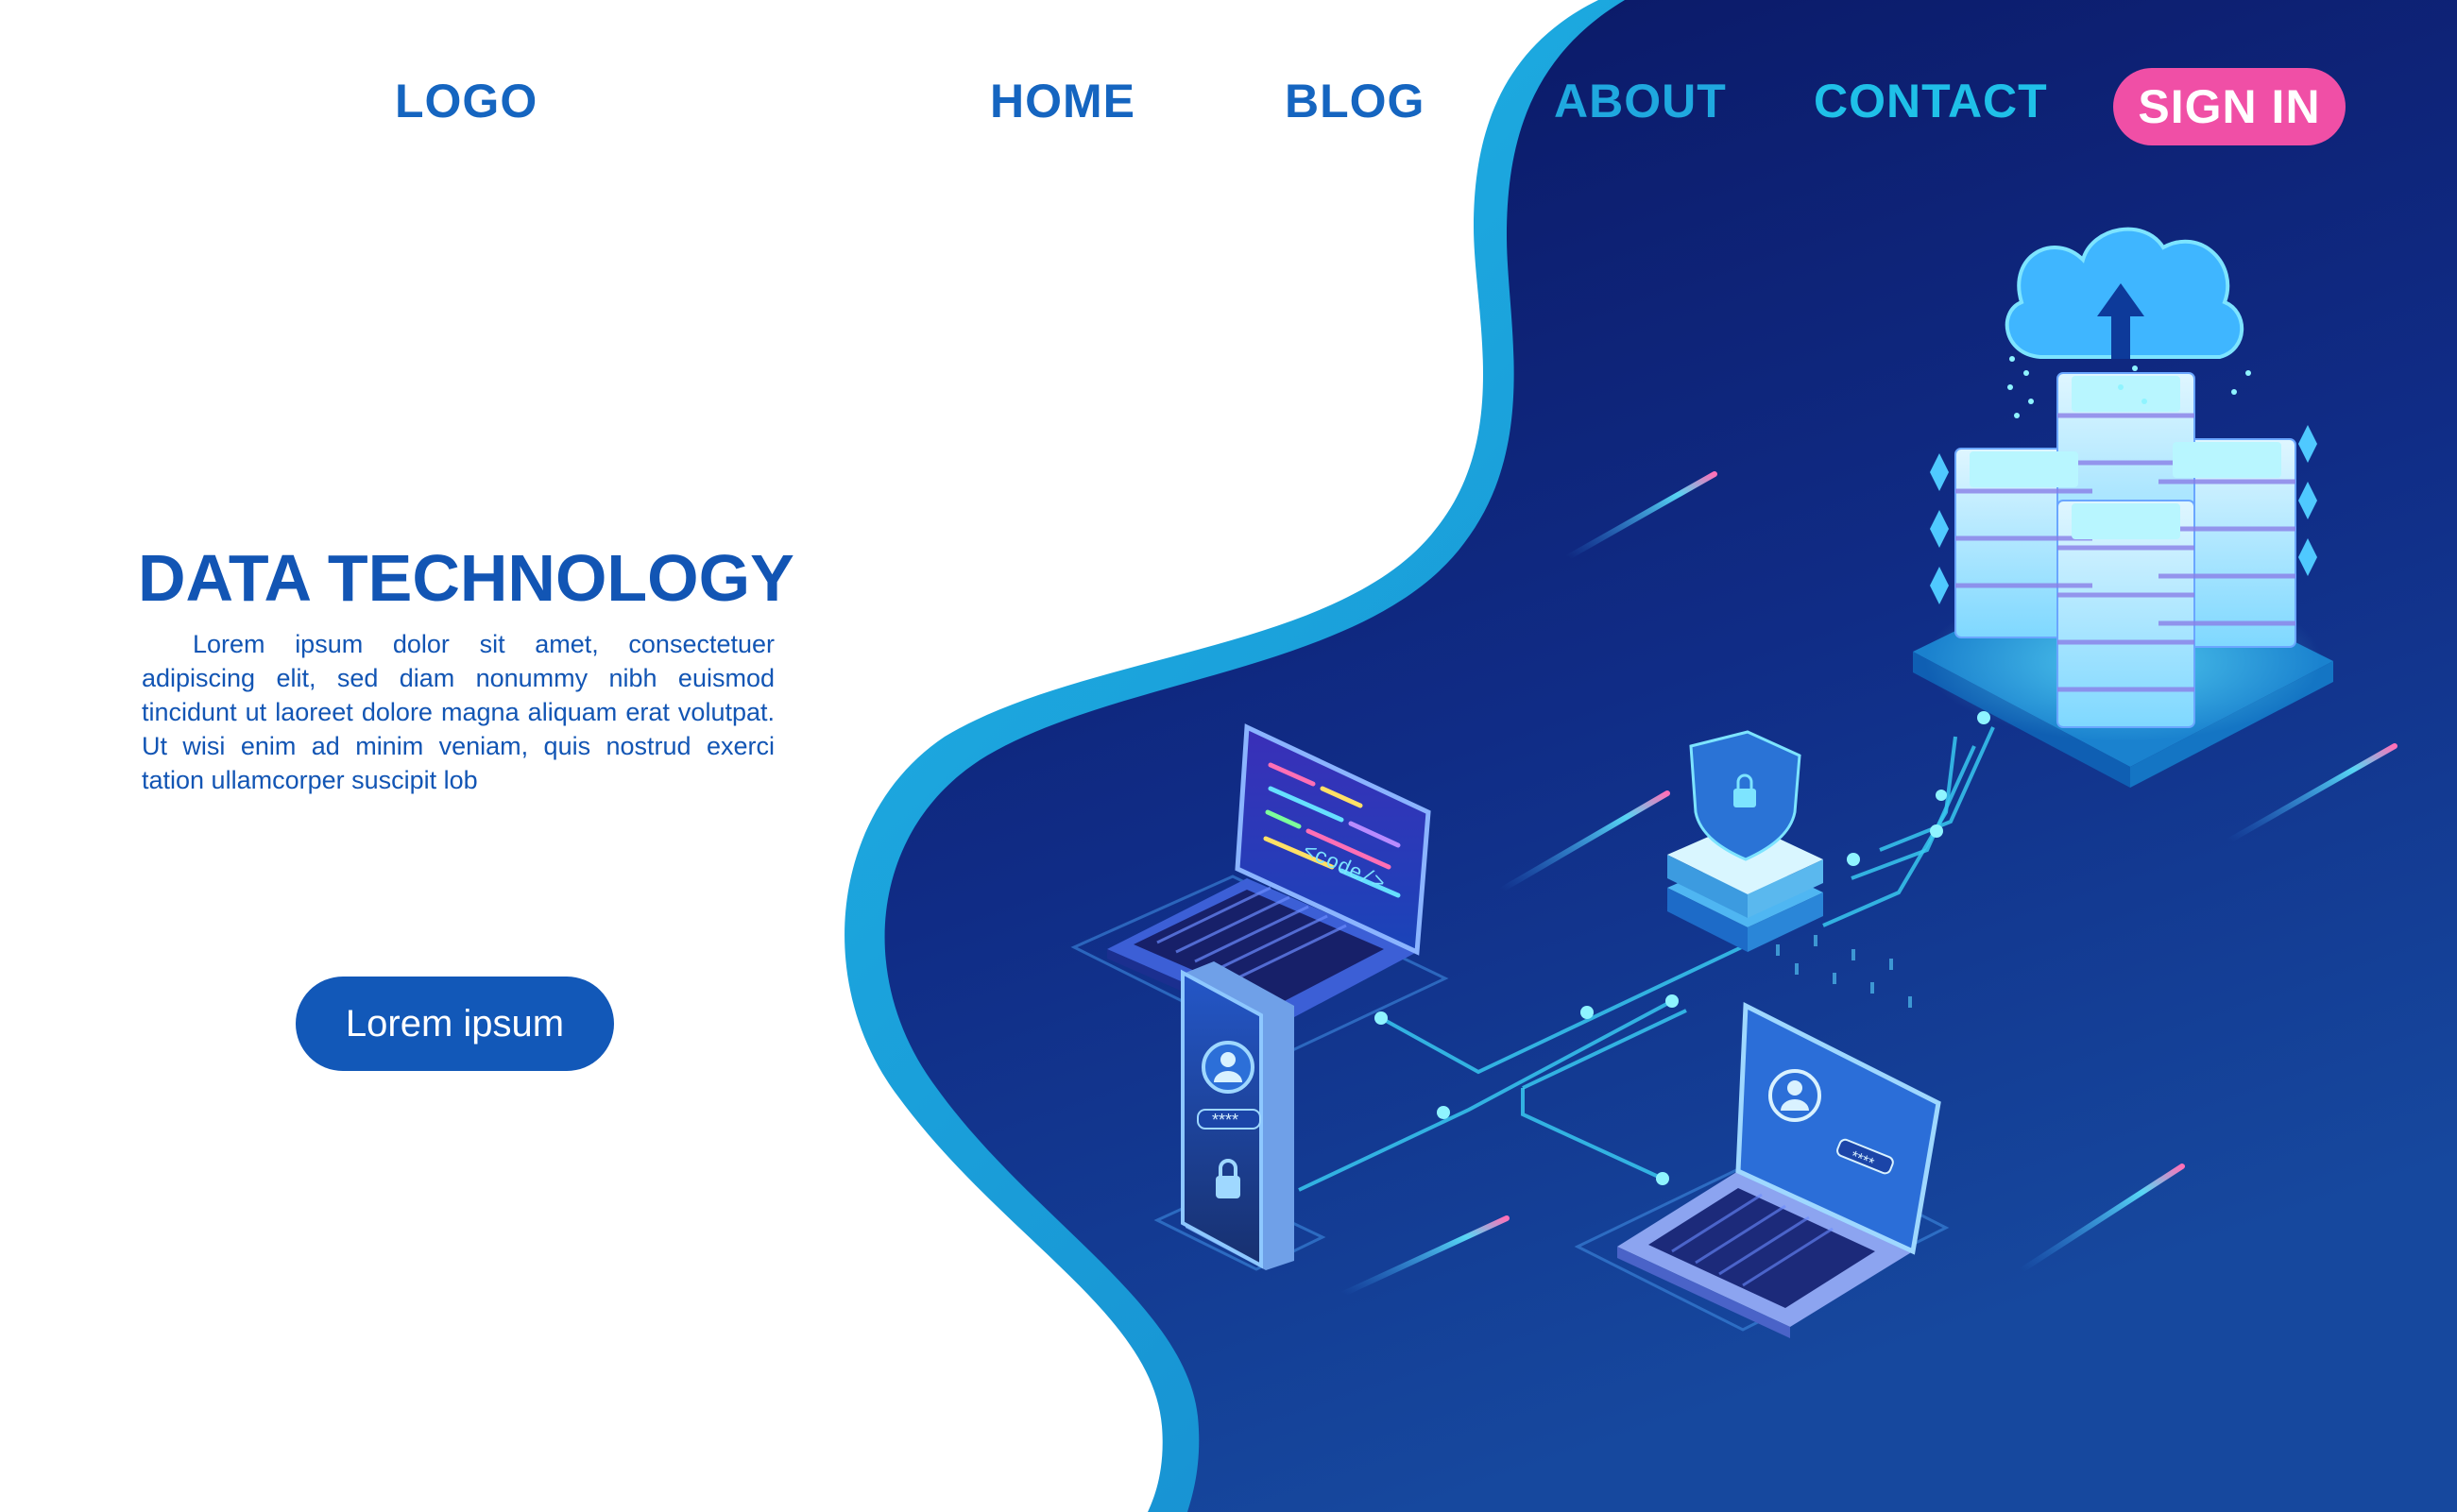  I want to click on smartphone-login-icon: ****, so click(1237, 1115).